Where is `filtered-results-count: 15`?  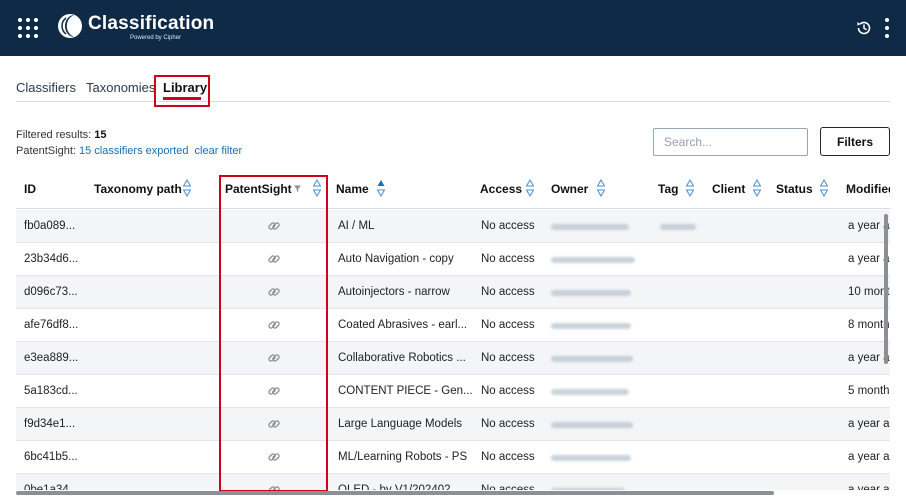
filtered-results-count: 15 is located at coordinates (100, 135).